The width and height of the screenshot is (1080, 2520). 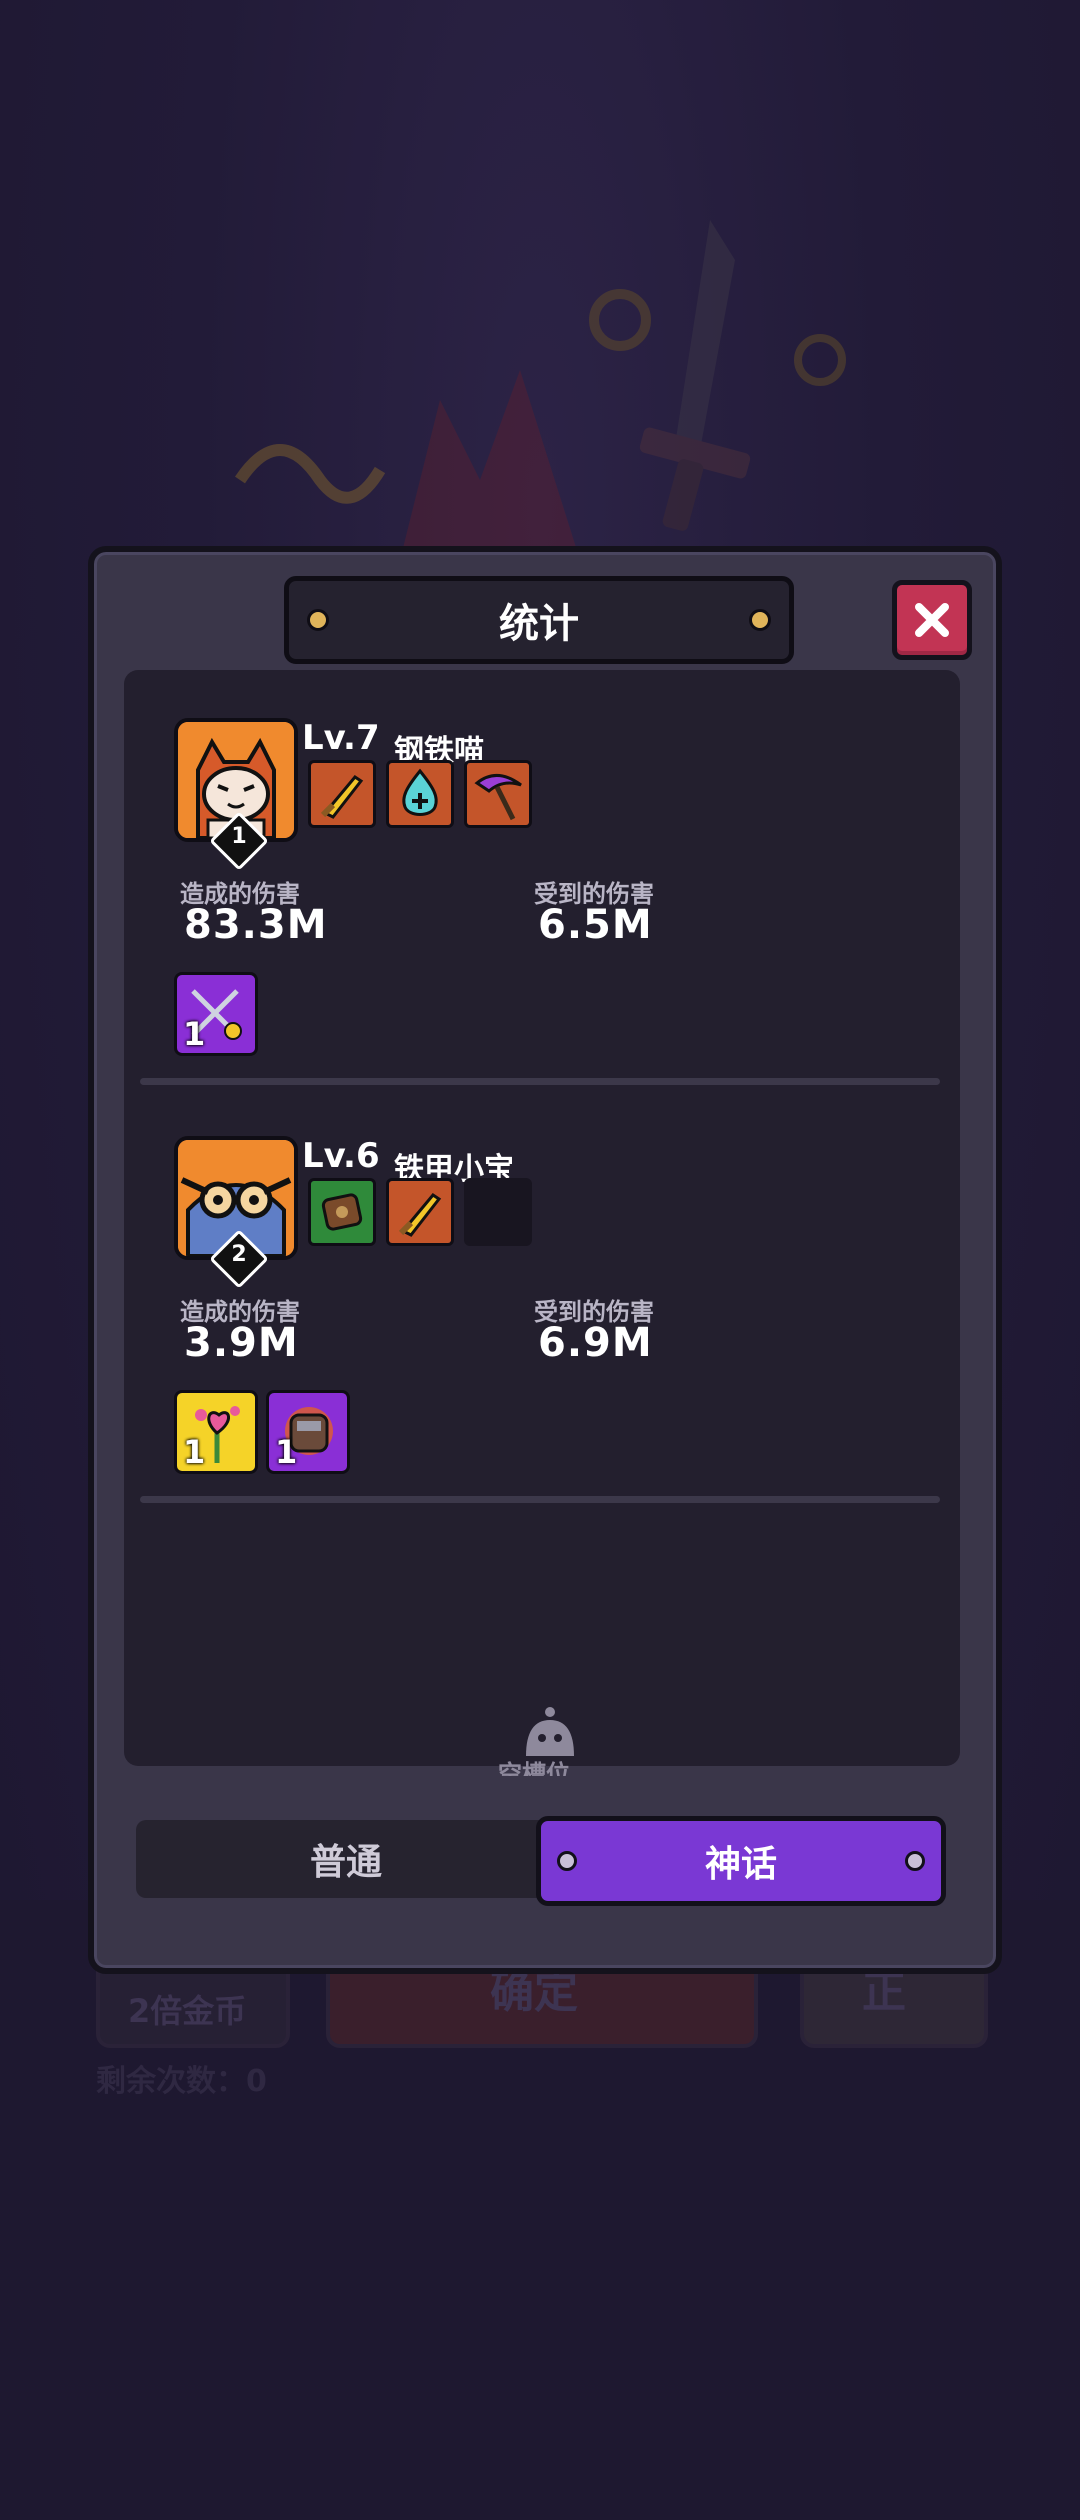 I want to click on title-dot-right, so click(x=760, y=620).